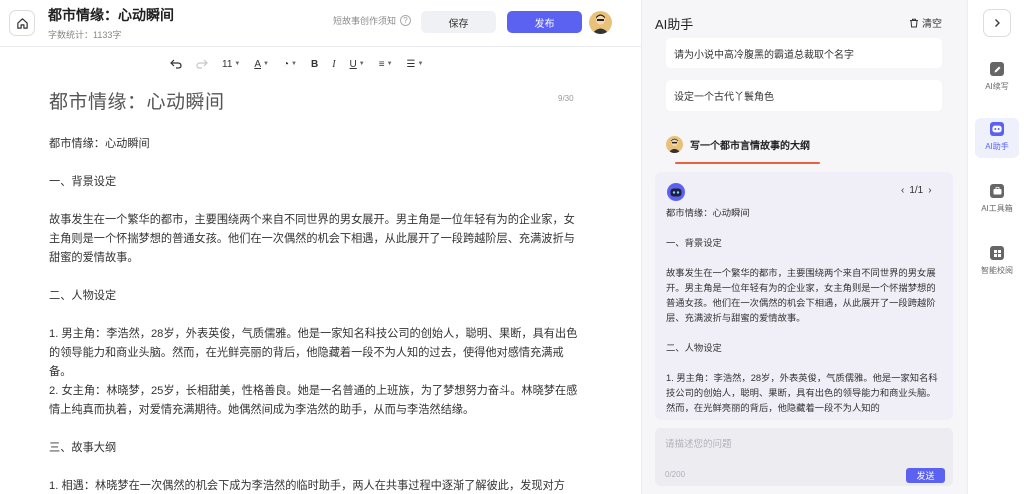 The width and height of the screenshot is (1024, 494). I want to click on word-count-label: 字数统计：, so click(71, 35).